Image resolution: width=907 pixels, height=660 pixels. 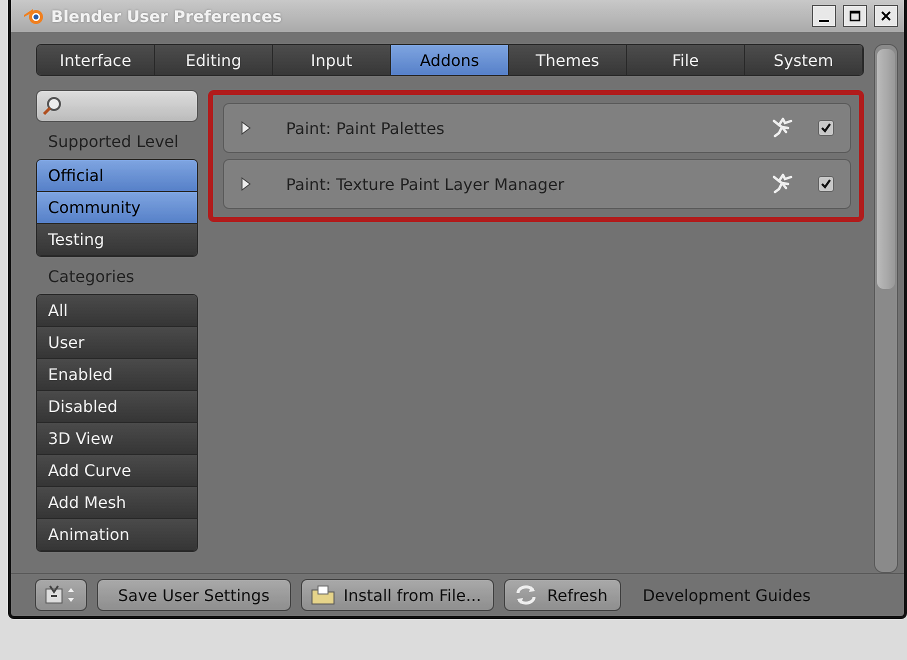 I want to click on maximize-button, so click(x=855, y=16).